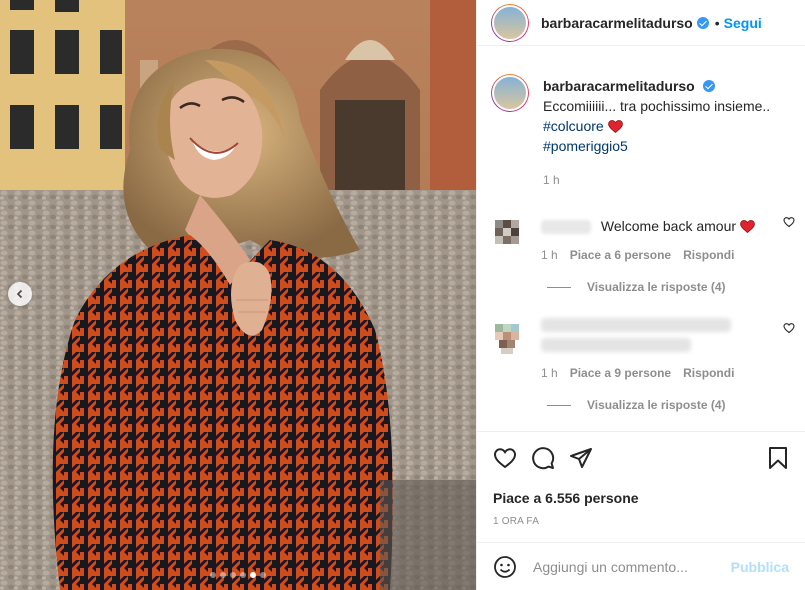  What do you see at coordinates (657, 106) in the screenshot?
I see `caption-text: Eccomiiiiii... tra pochissimo insieme..` at bounding box center [657, 106].